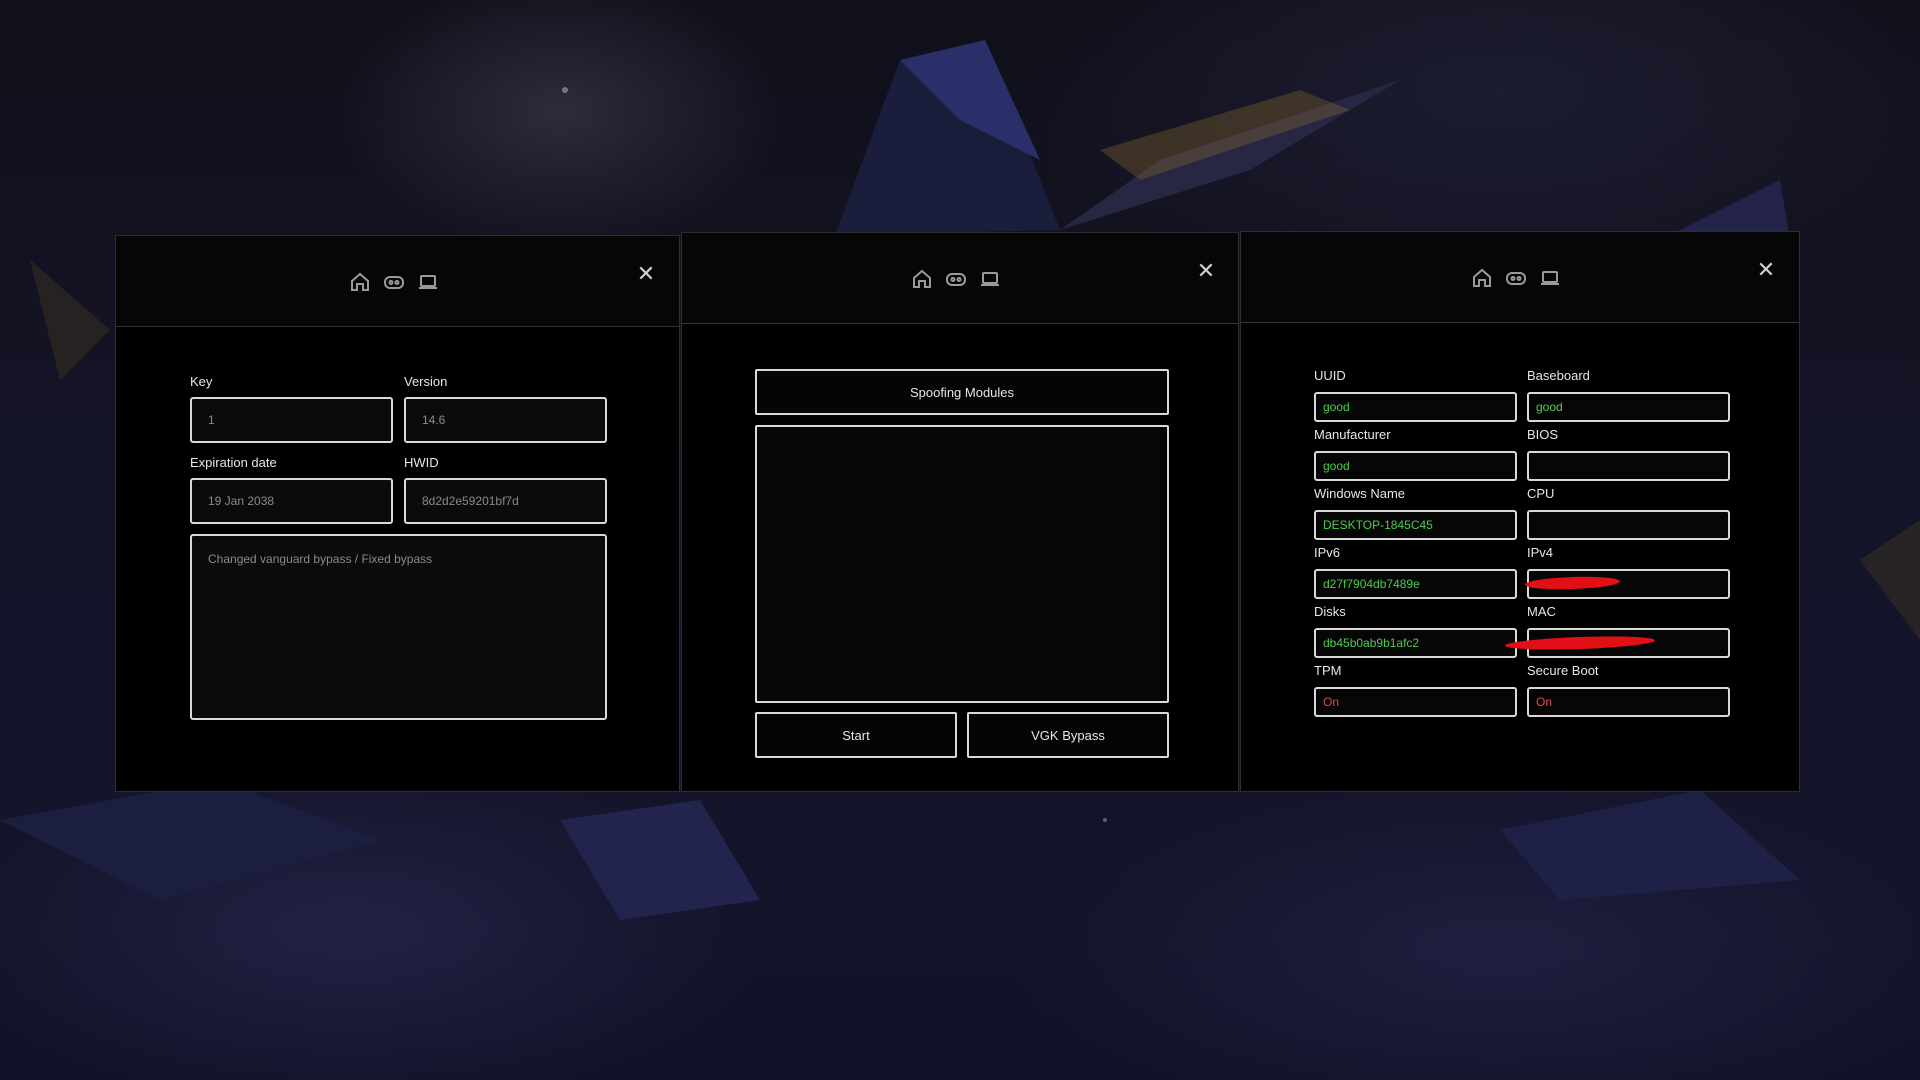 This screenshot has height=1080, width=1920. I want to click on manufacturer-label: Manufacturer, so click(1352, 434).